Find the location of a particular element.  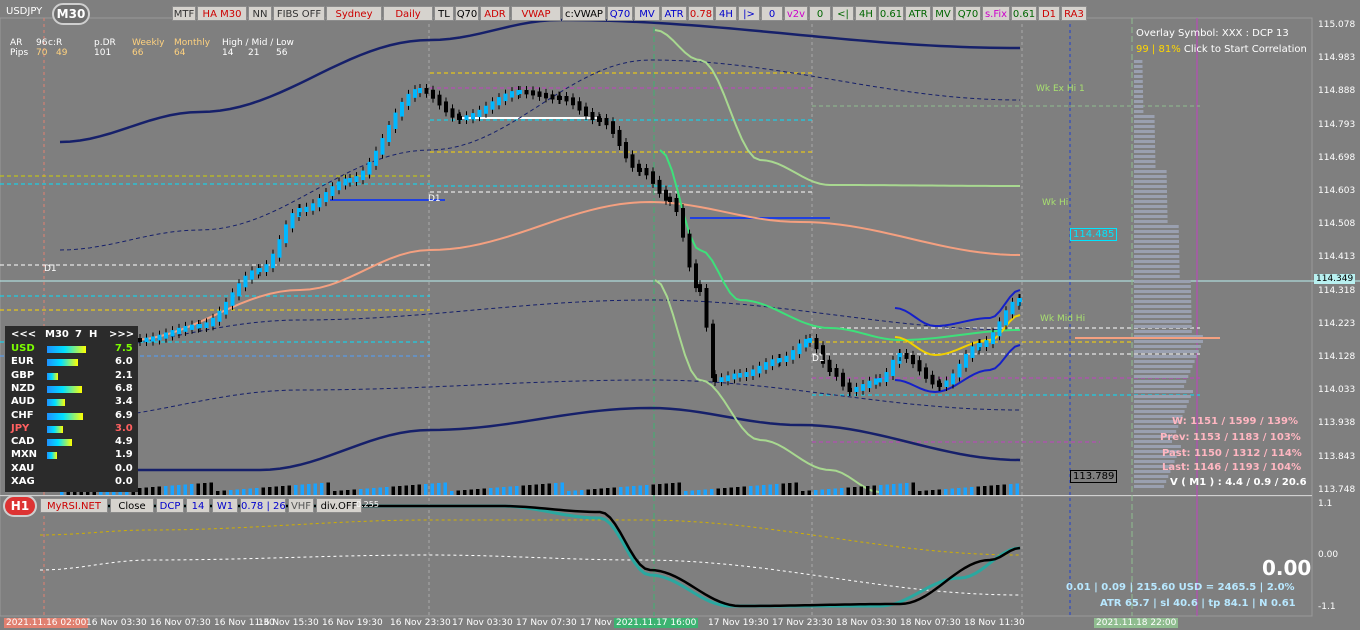

toolbar-button-28: D1 is located at coordinates (1049, 13).